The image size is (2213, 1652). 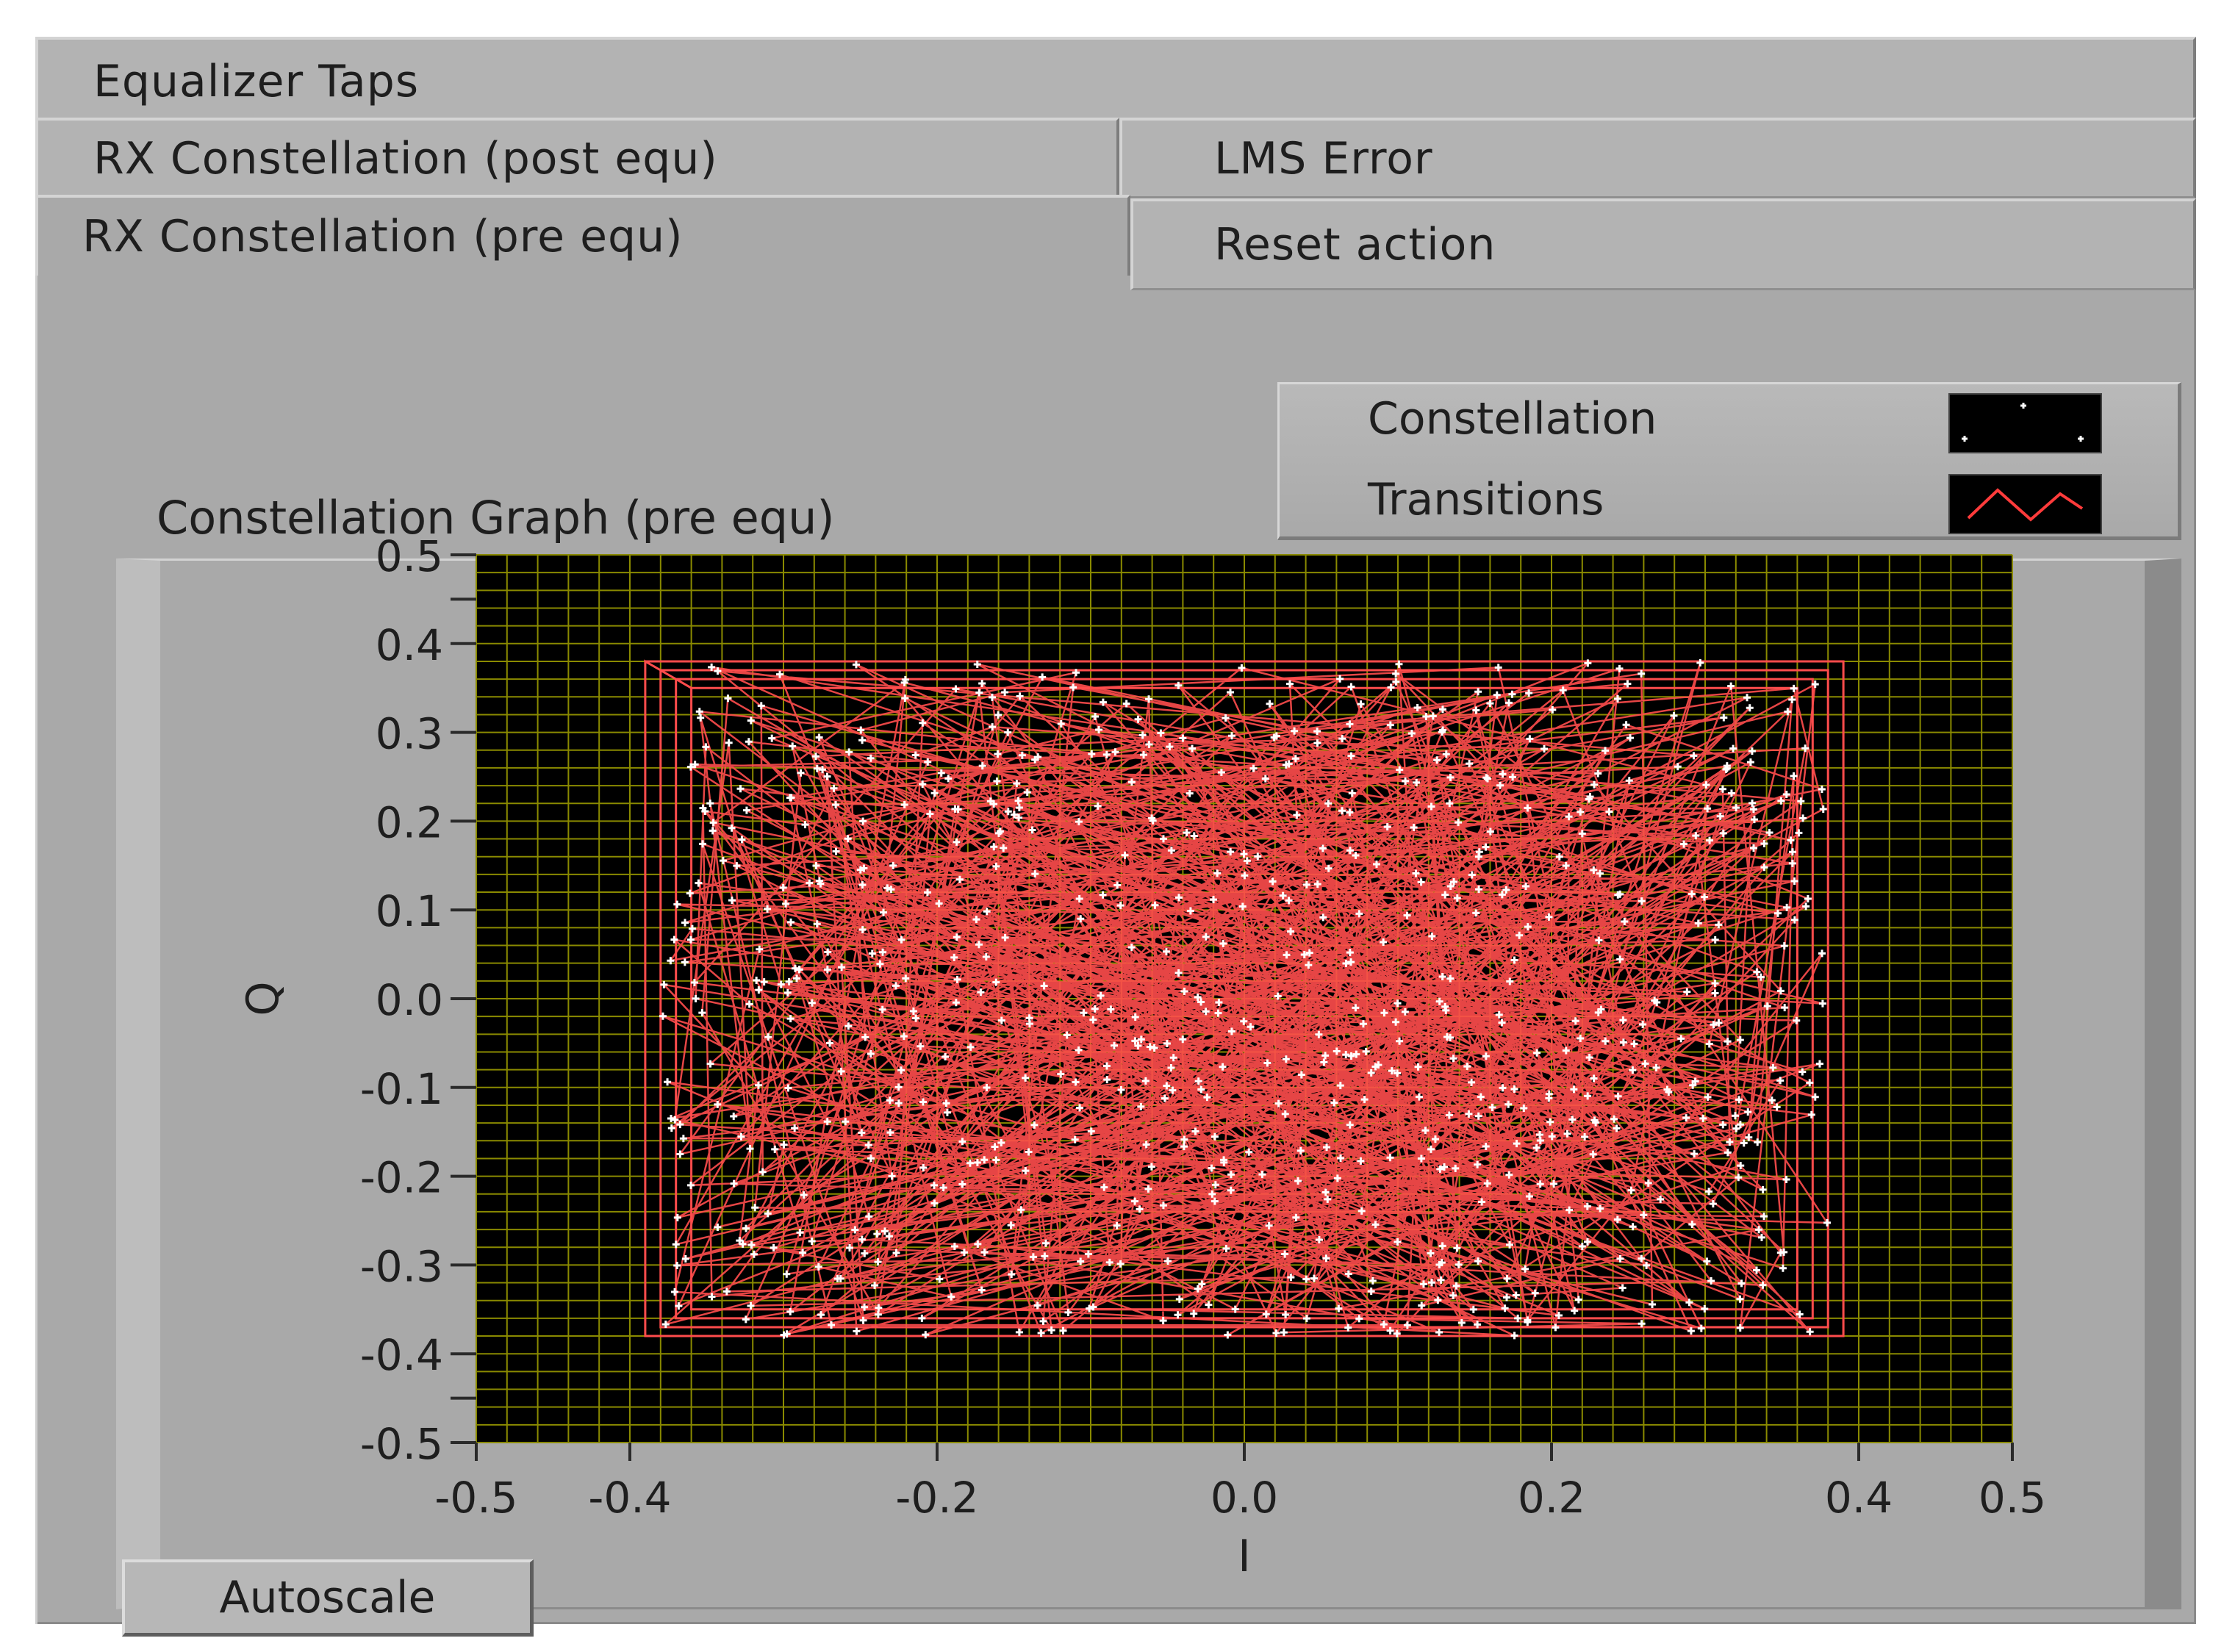 I want to click on x-tick-label: -0.4, so click(x=629, y=1498).